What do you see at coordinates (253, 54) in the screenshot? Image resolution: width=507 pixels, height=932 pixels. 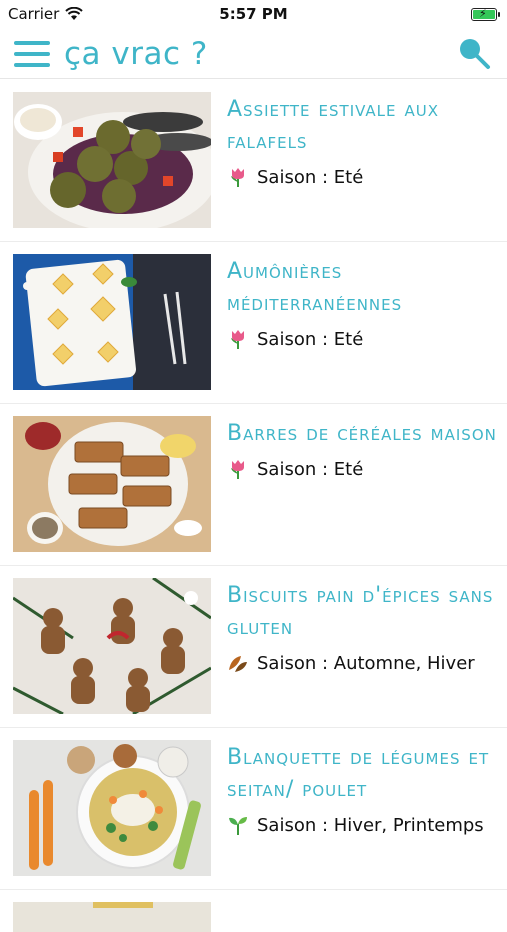 I see `nav-bar: ça vrac ?` at bounding box center [253, 54].